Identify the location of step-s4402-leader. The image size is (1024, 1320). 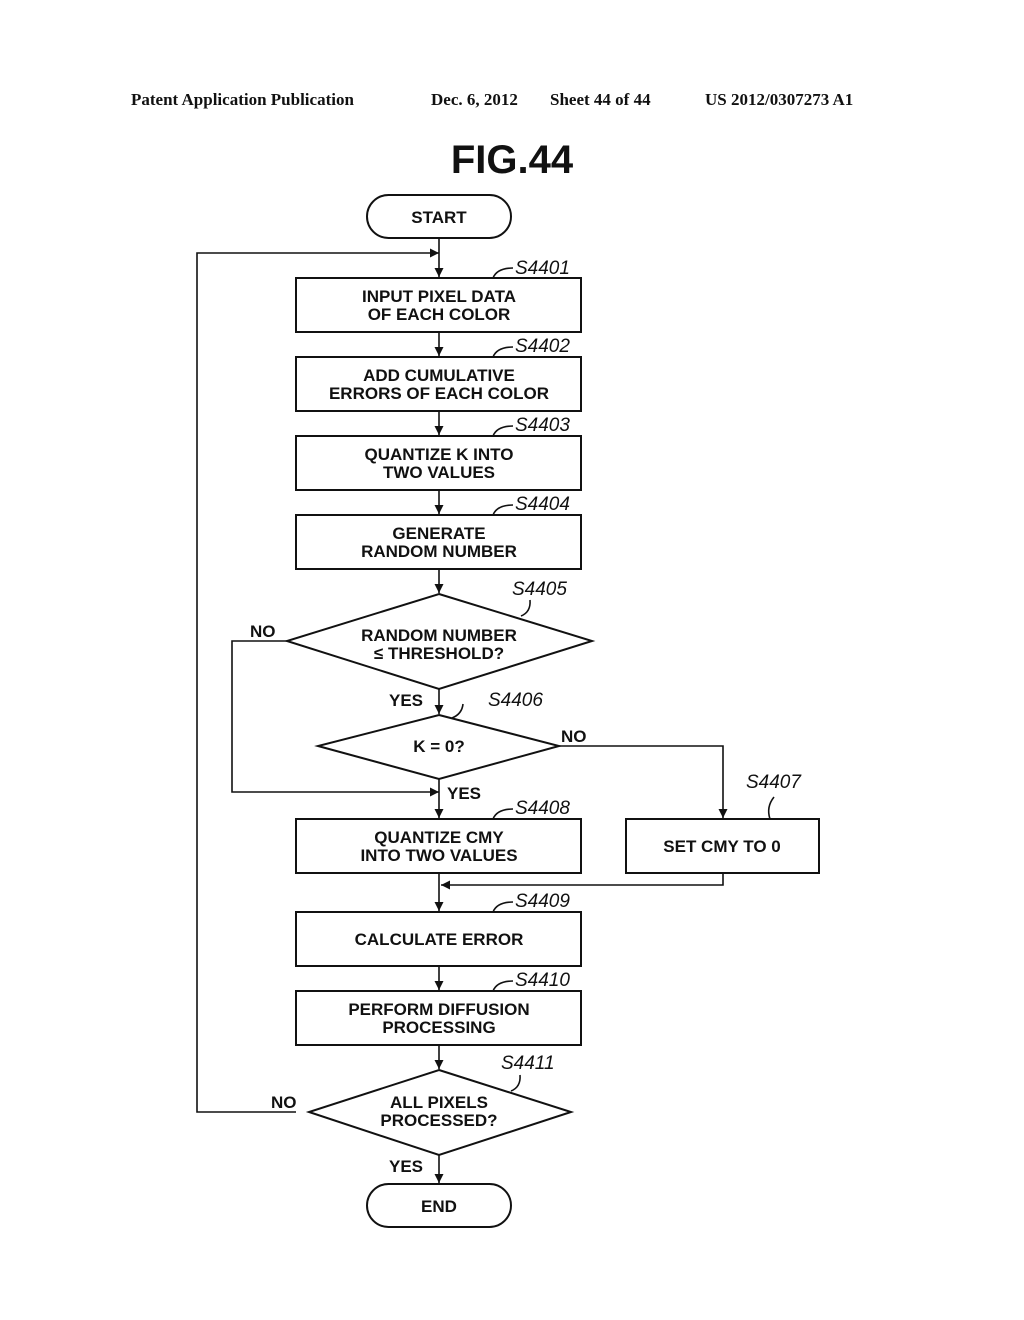
(503, 352).